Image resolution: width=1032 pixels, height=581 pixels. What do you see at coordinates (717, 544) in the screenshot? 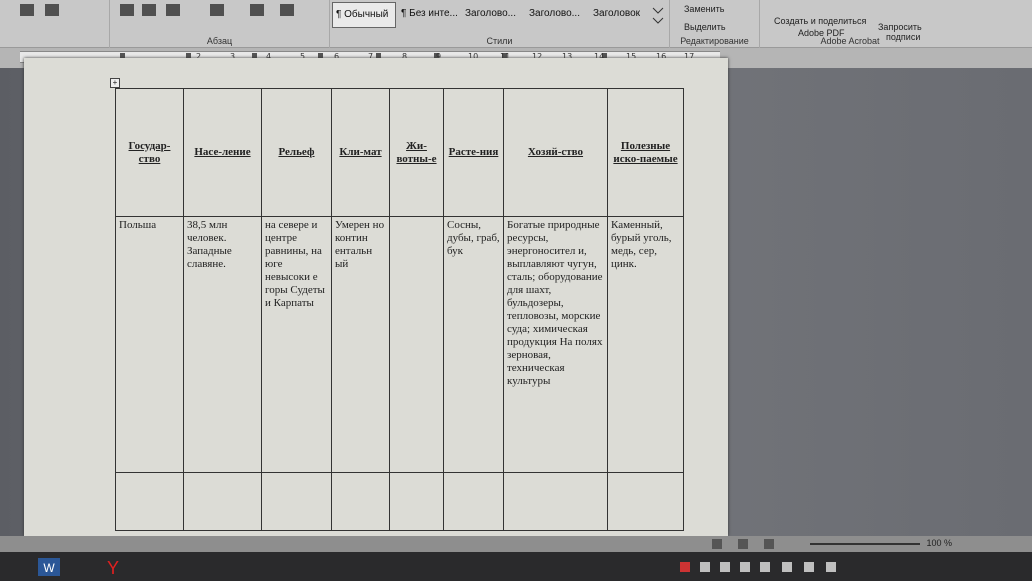
I see `read-mode-icon` at bounding box center [717, 544].